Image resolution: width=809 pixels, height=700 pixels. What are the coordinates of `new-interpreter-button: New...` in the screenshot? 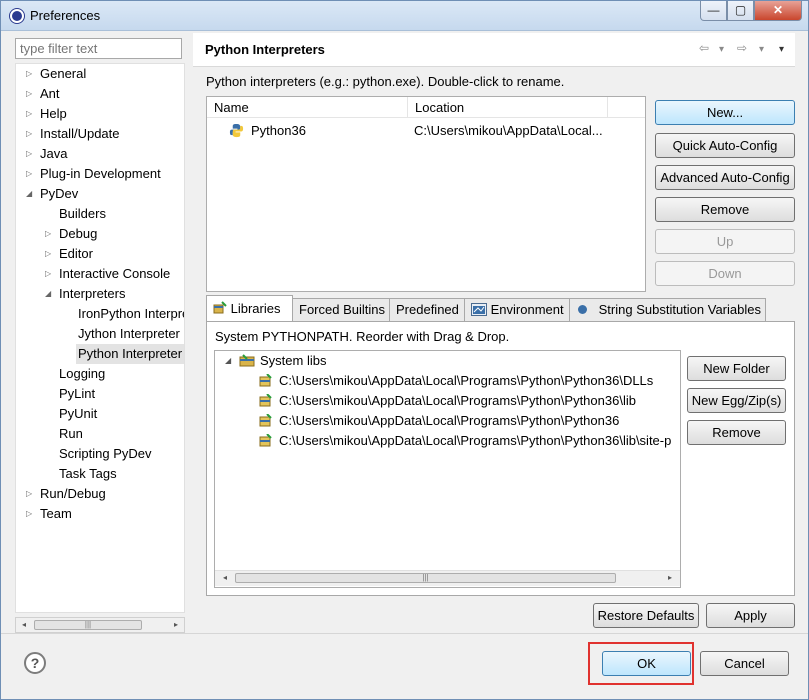 It's located at (725, 112).